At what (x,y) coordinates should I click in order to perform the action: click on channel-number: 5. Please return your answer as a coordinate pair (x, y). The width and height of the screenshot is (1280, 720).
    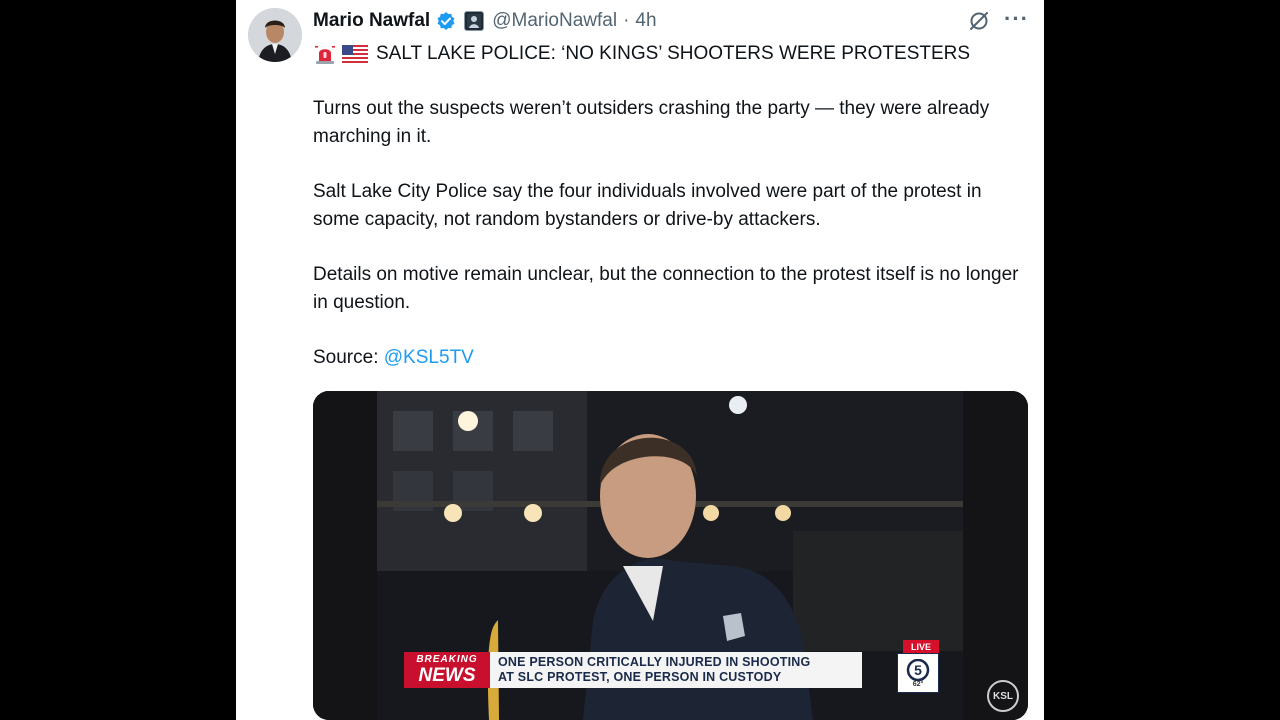
    Looking at the image, I should click on (918, 670).